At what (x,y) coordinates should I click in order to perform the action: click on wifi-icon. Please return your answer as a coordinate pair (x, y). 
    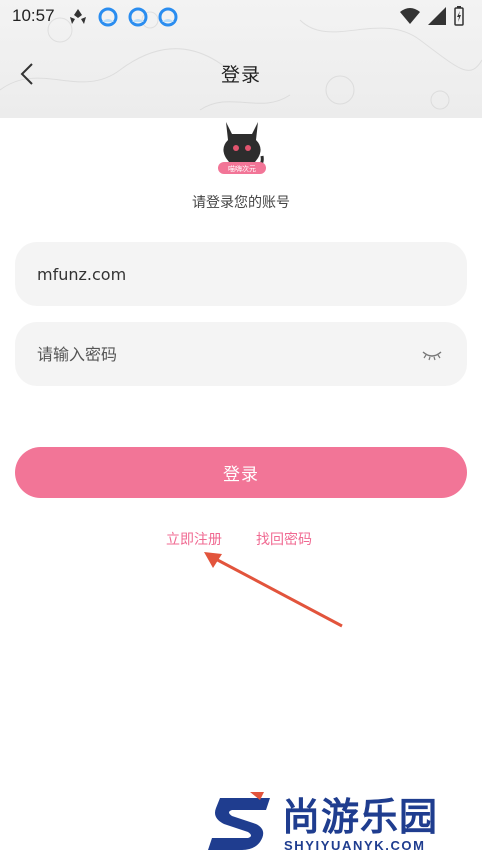
    Looking at the image, I should click on (410, 16).